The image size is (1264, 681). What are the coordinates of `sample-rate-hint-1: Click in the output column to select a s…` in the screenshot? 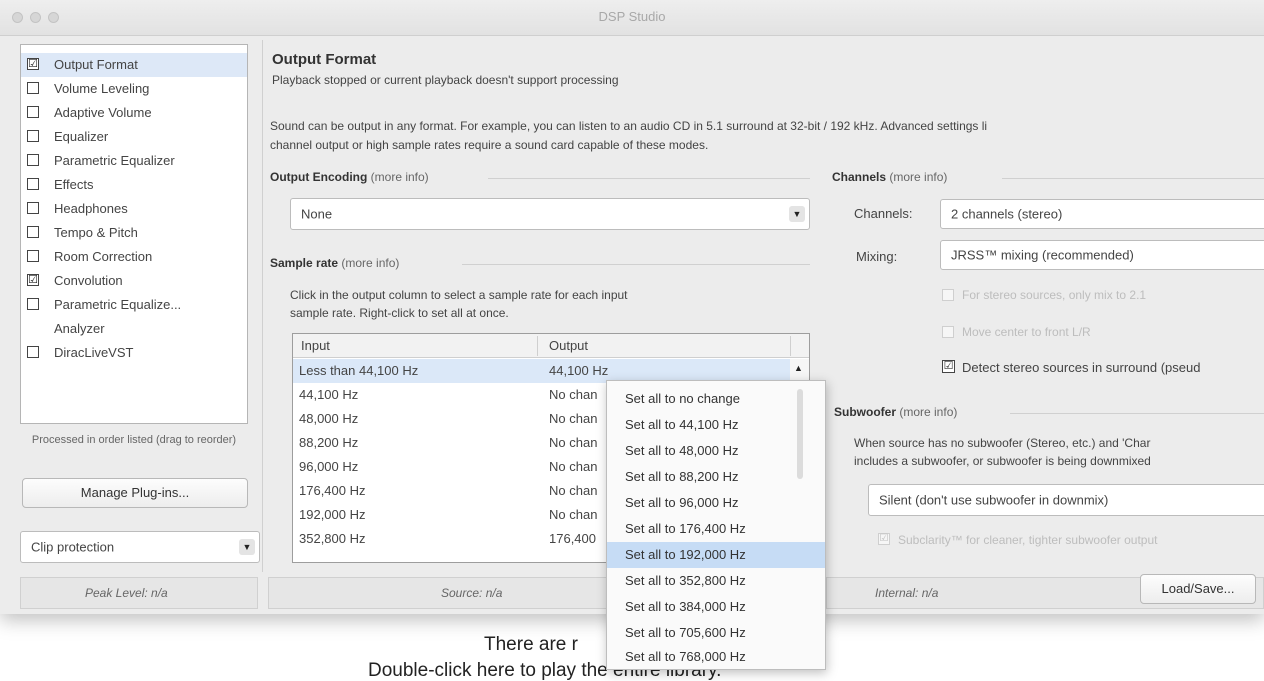 It's located at (459, 295).